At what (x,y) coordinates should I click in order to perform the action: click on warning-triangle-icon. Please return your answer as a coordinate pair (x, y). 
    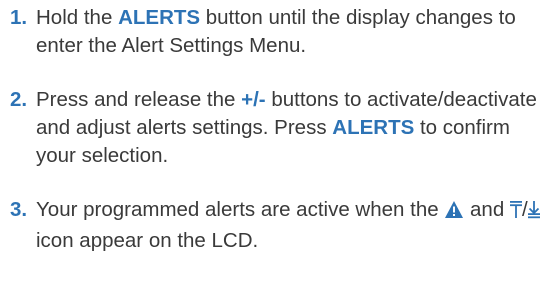
    Looking at the image, I should click on (454, 213).